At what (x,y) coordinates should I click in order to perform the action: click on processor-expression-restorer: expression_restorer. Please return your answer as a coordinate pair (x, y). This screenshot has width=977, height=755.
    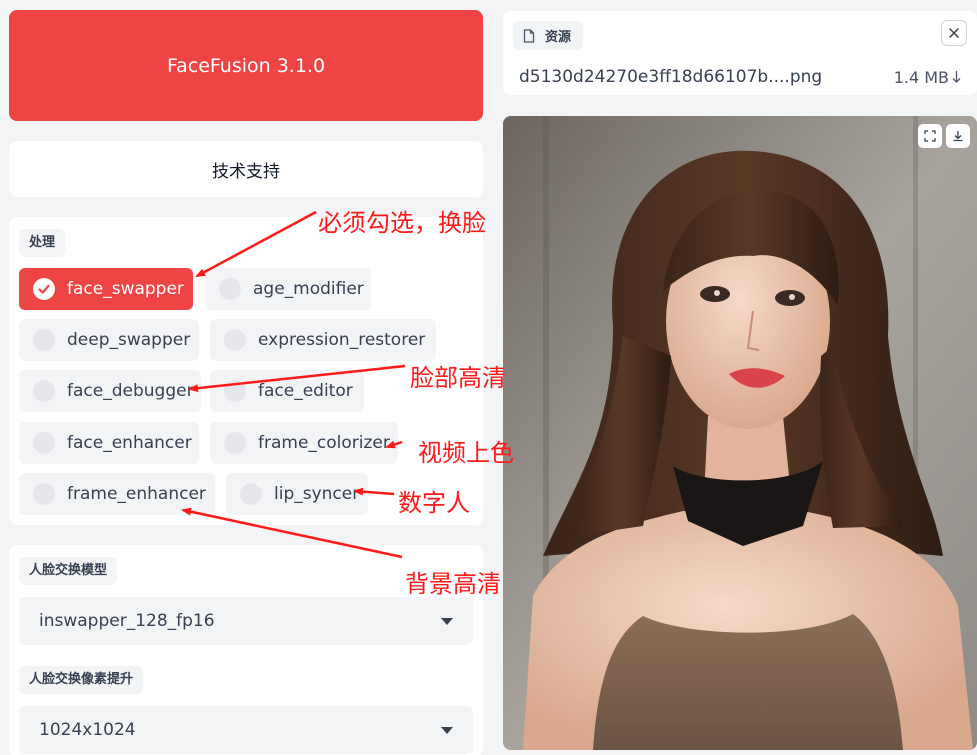
    Looking at the image, I should click on (323, 340).